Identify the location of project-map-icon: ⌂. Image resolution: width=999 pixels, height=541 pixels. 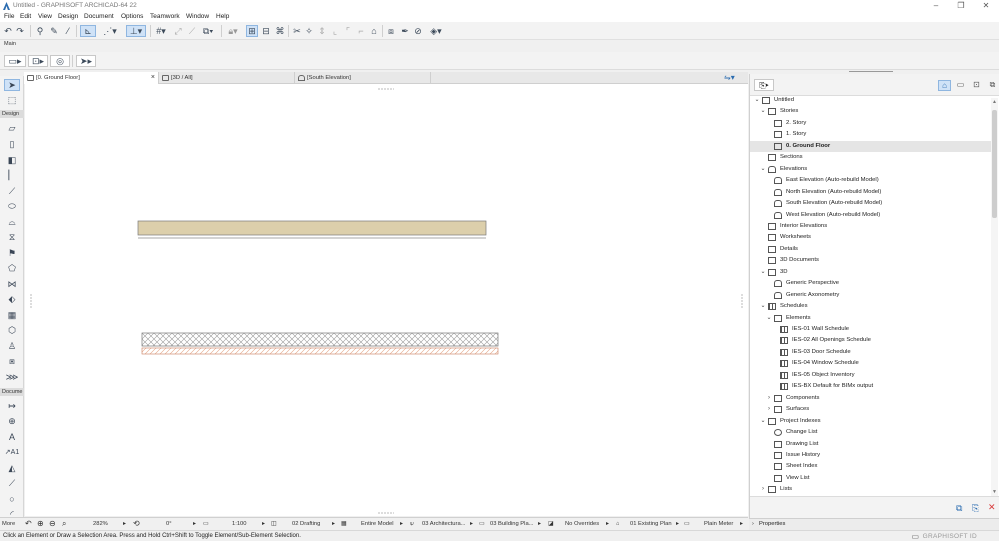
(944, 85).